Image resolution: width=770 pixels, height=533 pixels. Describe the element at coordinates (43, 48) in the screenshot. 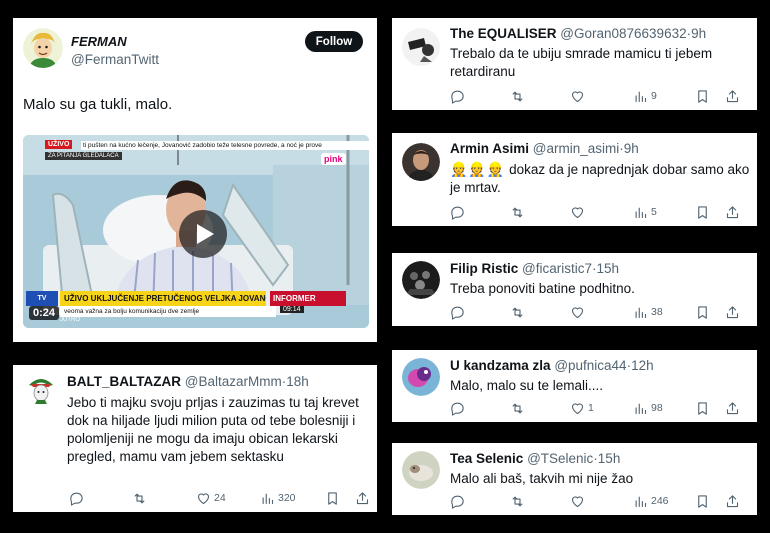

I see `ferman-avatar` at that location.